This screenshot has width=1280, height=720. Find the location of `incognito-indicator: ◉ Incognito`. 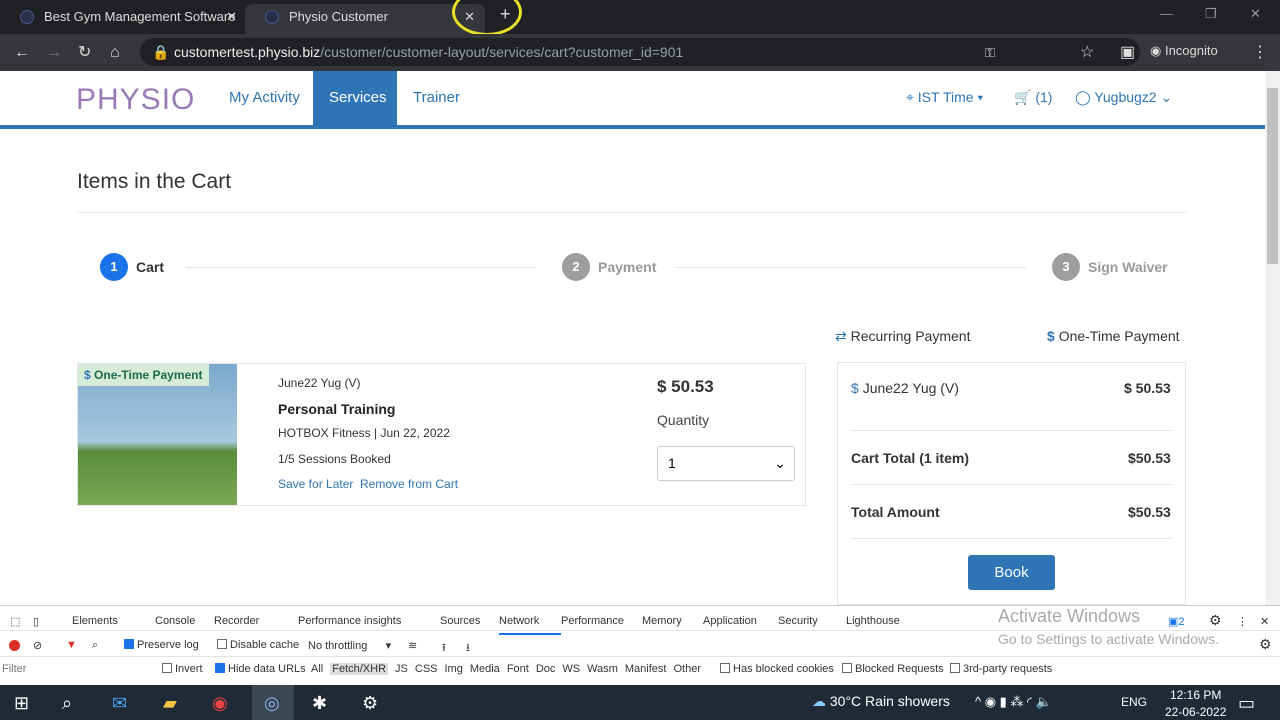

incognito-indicator: ◉ Incognito is located at coordinates (1184, 51).